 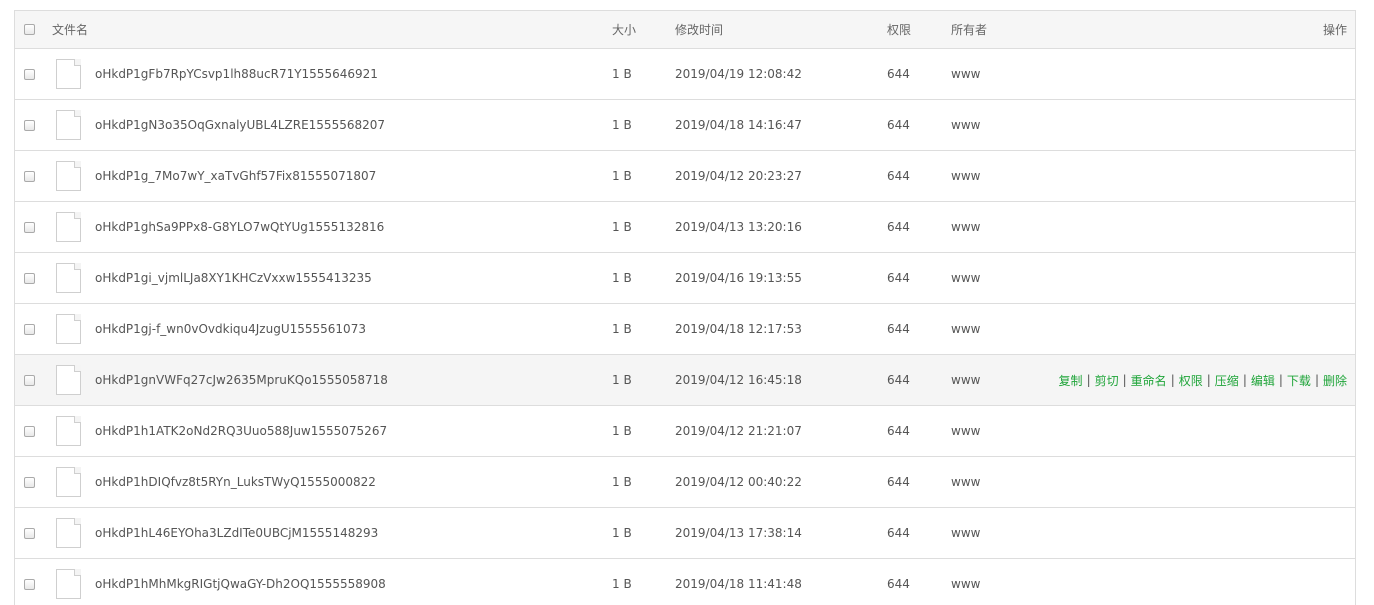 I want to click on action-rename-link: 重命名, so click(x=1149, y=380).